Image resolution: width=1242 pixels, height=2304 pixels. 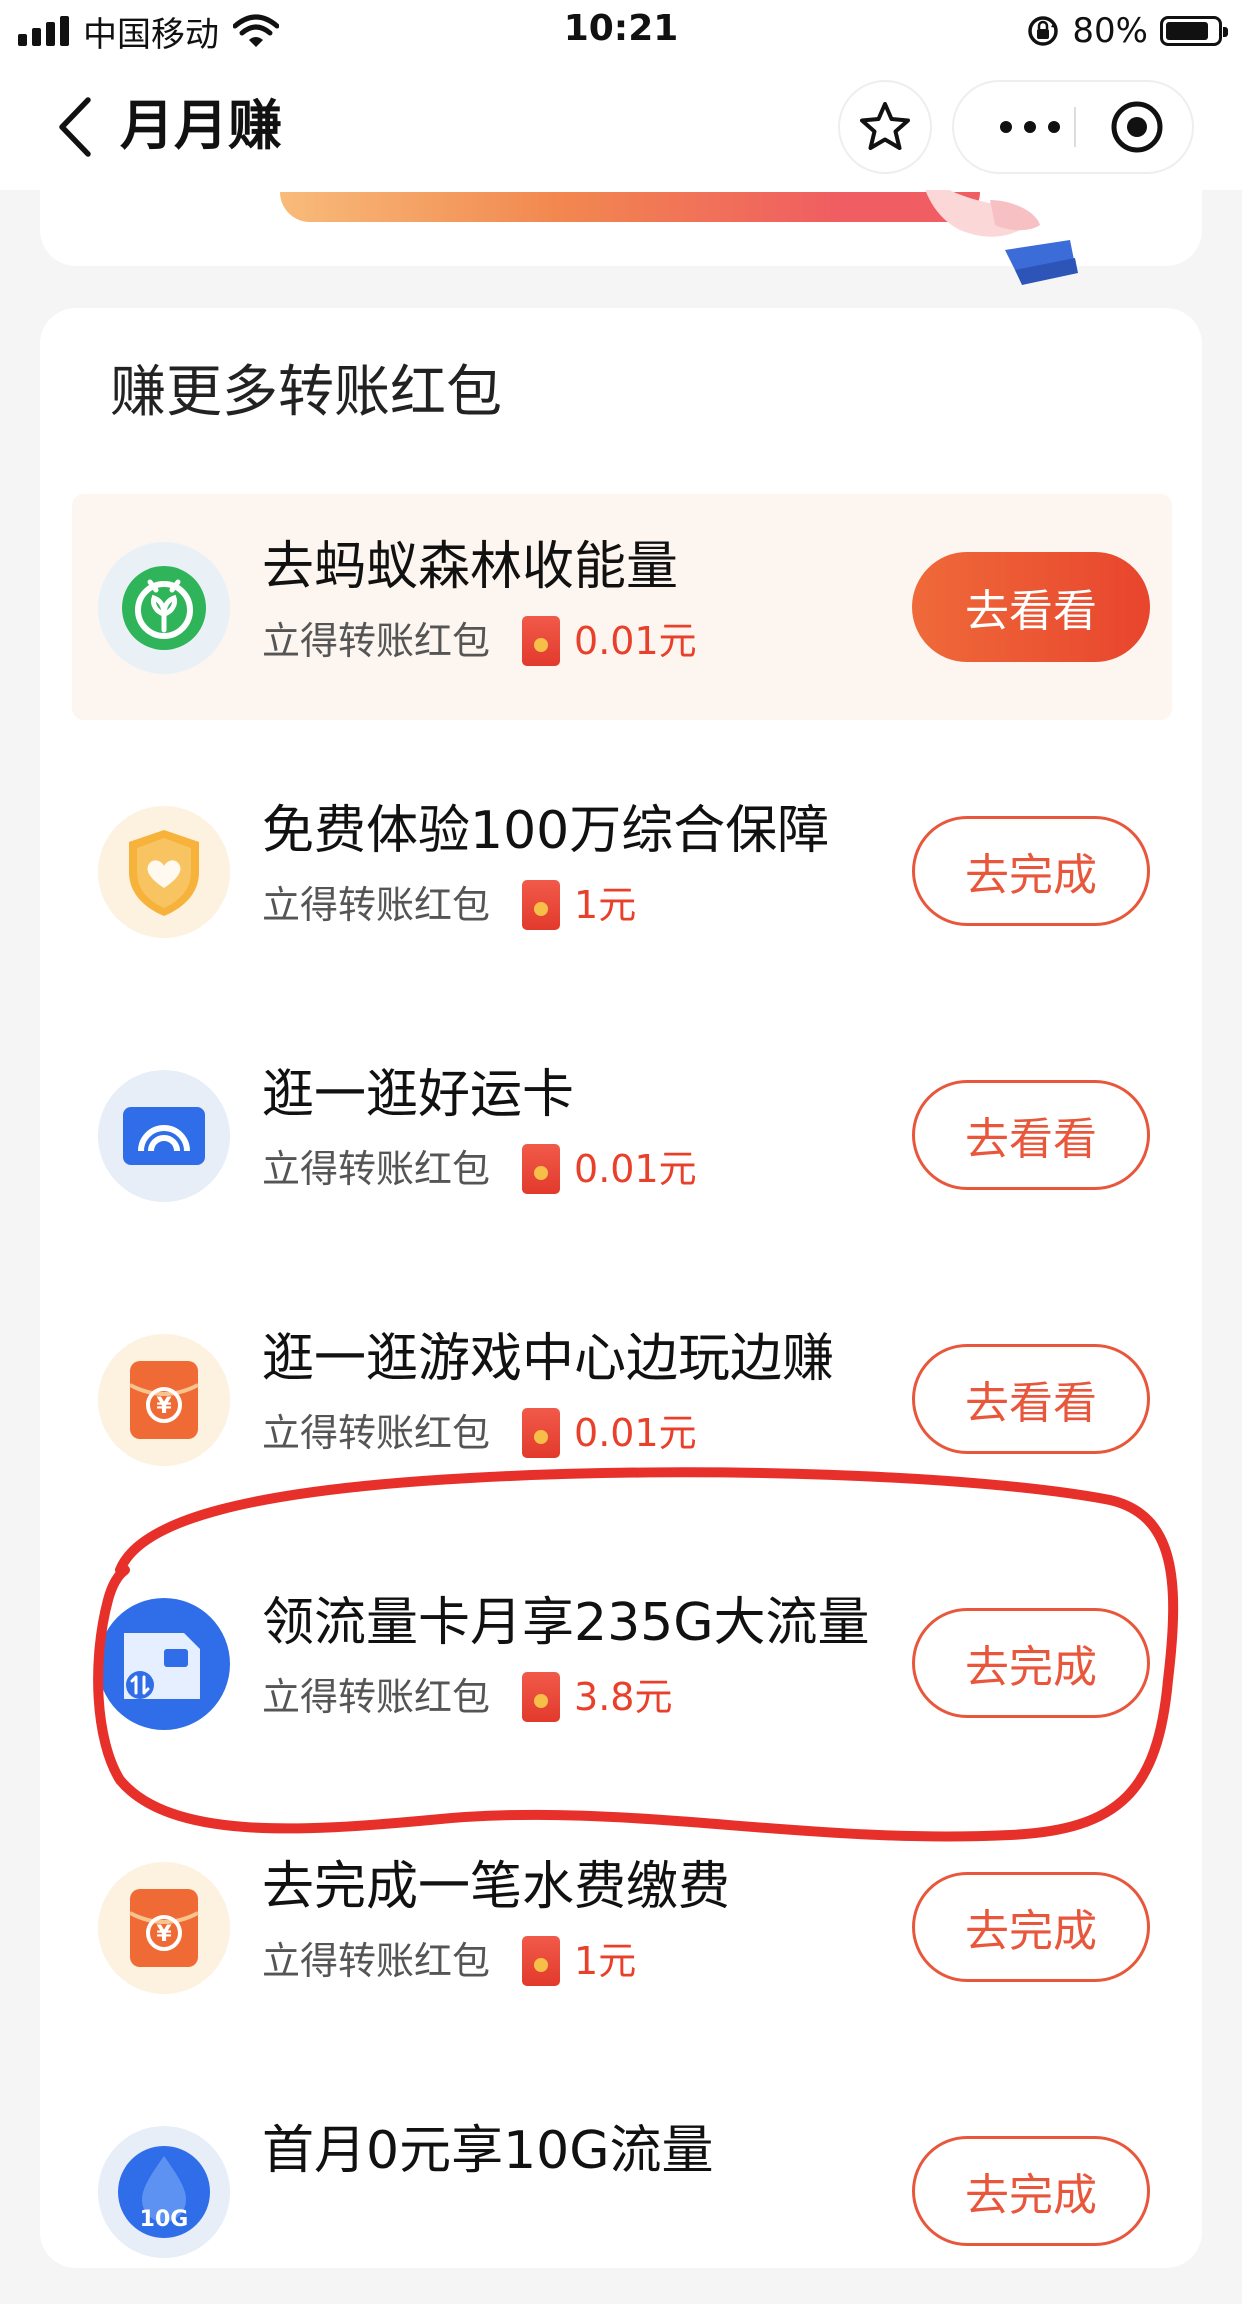 I want to click on battery-percent: 80%, so click(x=1110, y=31).